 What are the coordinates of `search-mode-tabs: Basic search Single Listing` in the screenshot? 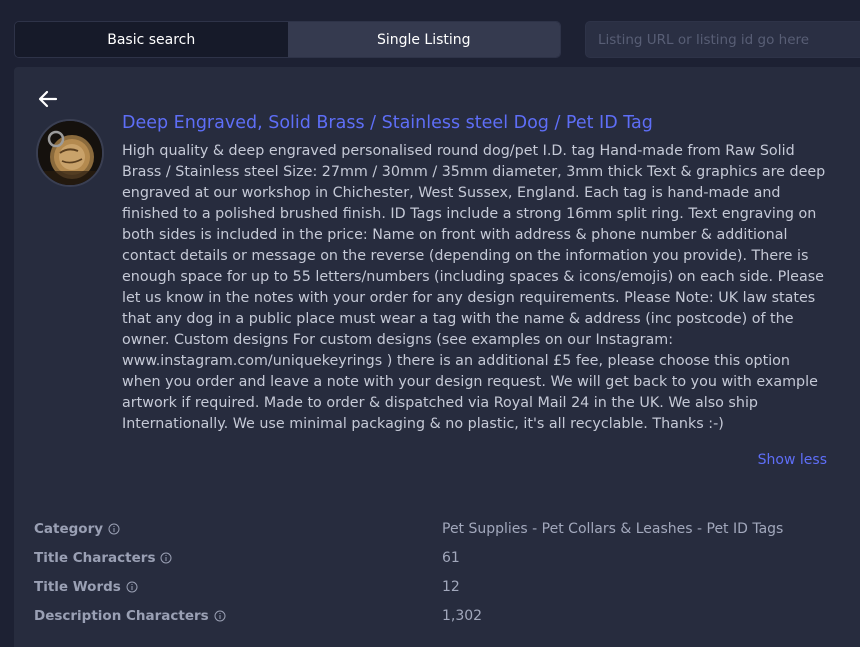 It's located at (287, 39).